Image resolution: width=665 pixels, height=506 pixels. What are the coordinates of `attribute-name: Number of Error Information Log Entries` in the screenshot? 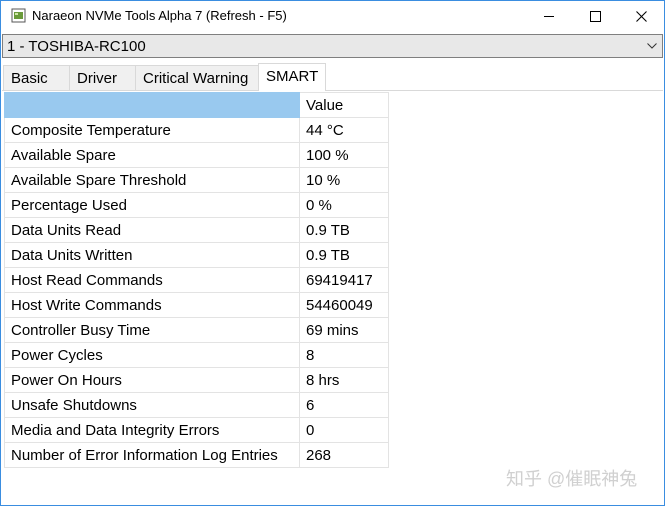 It's located at (152, 455).